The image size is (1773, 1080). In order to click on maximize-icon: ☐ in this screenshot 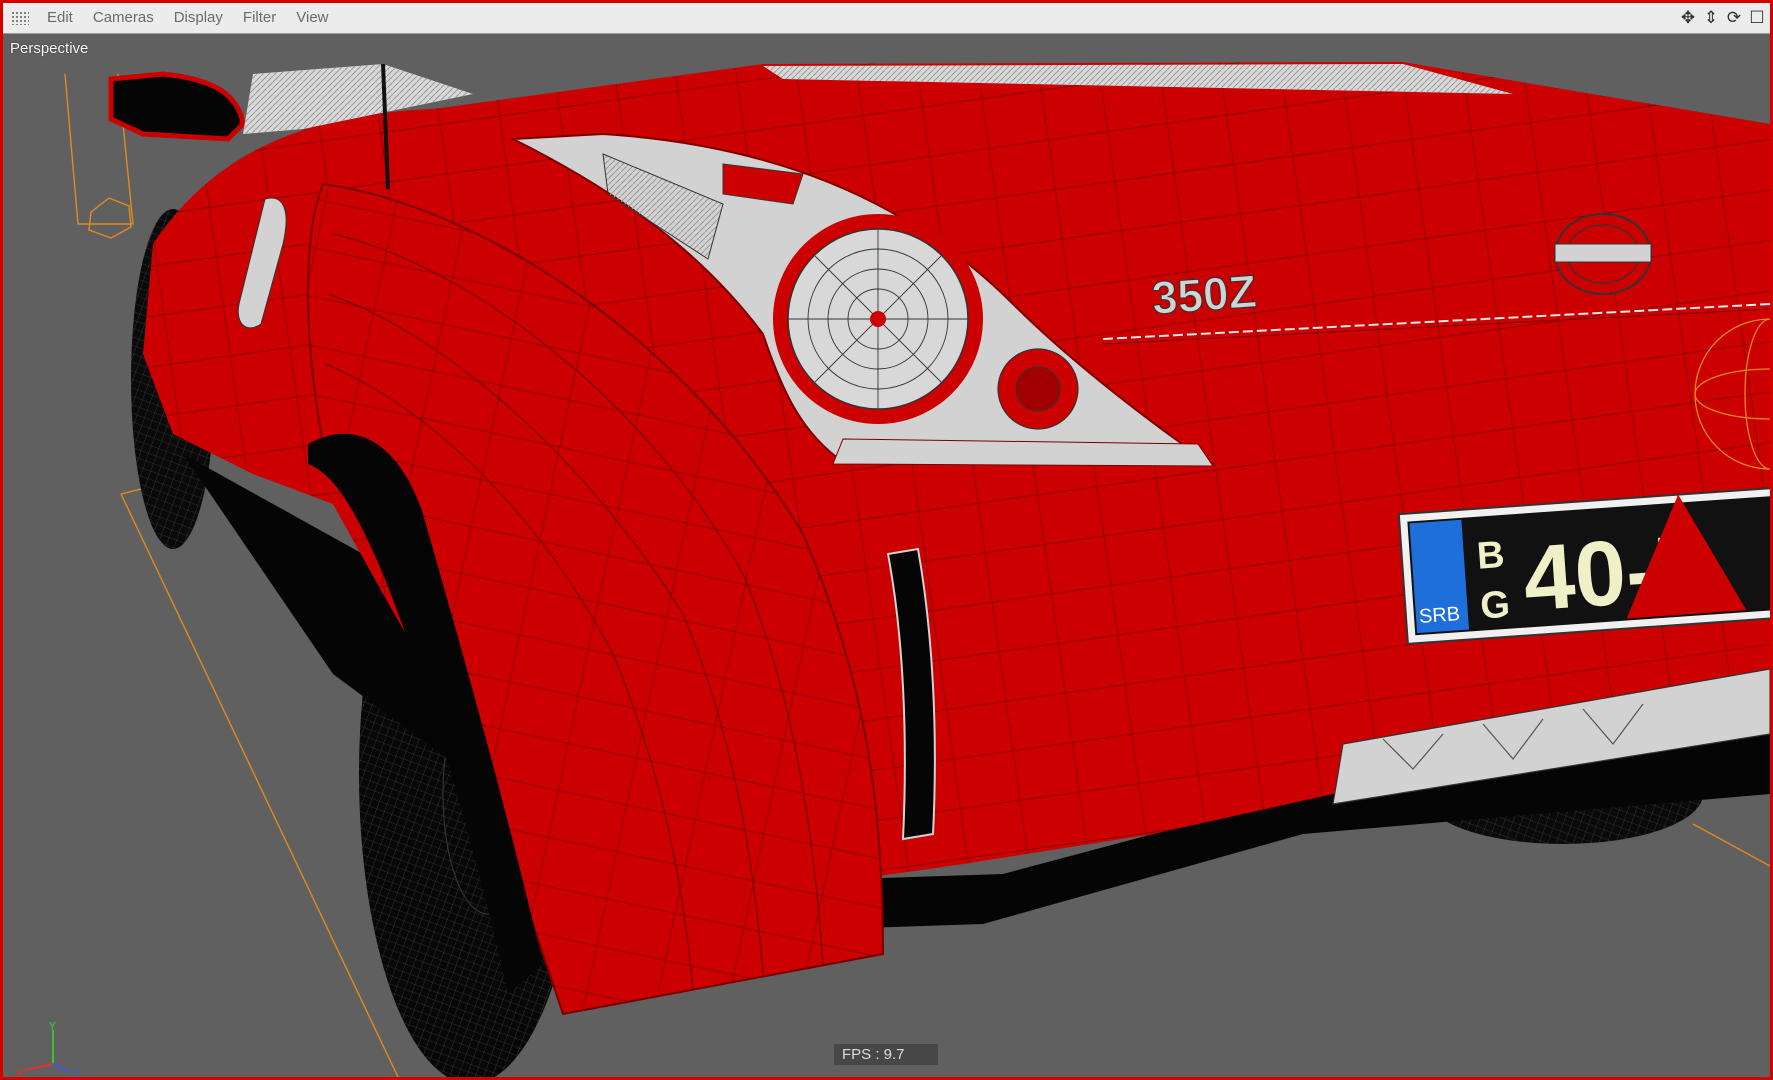, I will do `click(1757, 18)`.